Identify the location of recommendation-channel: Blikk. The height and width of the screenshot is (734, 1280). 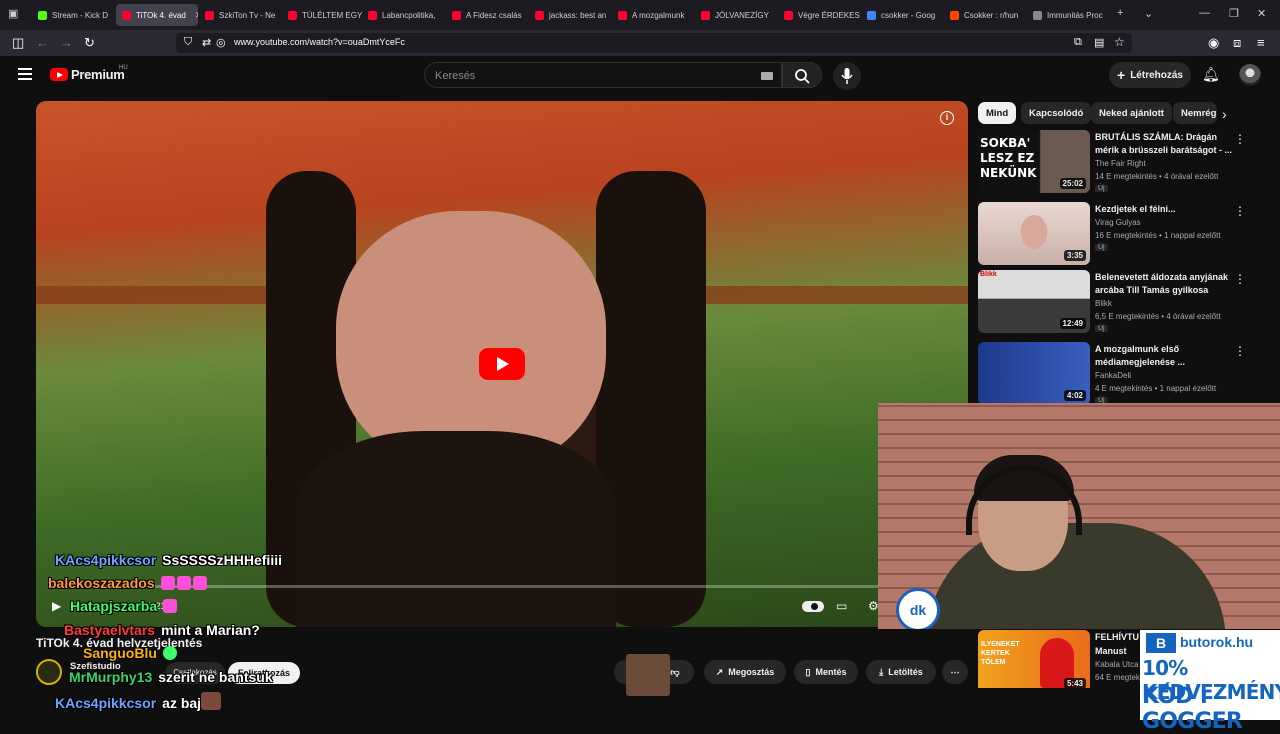
(1103, 303).